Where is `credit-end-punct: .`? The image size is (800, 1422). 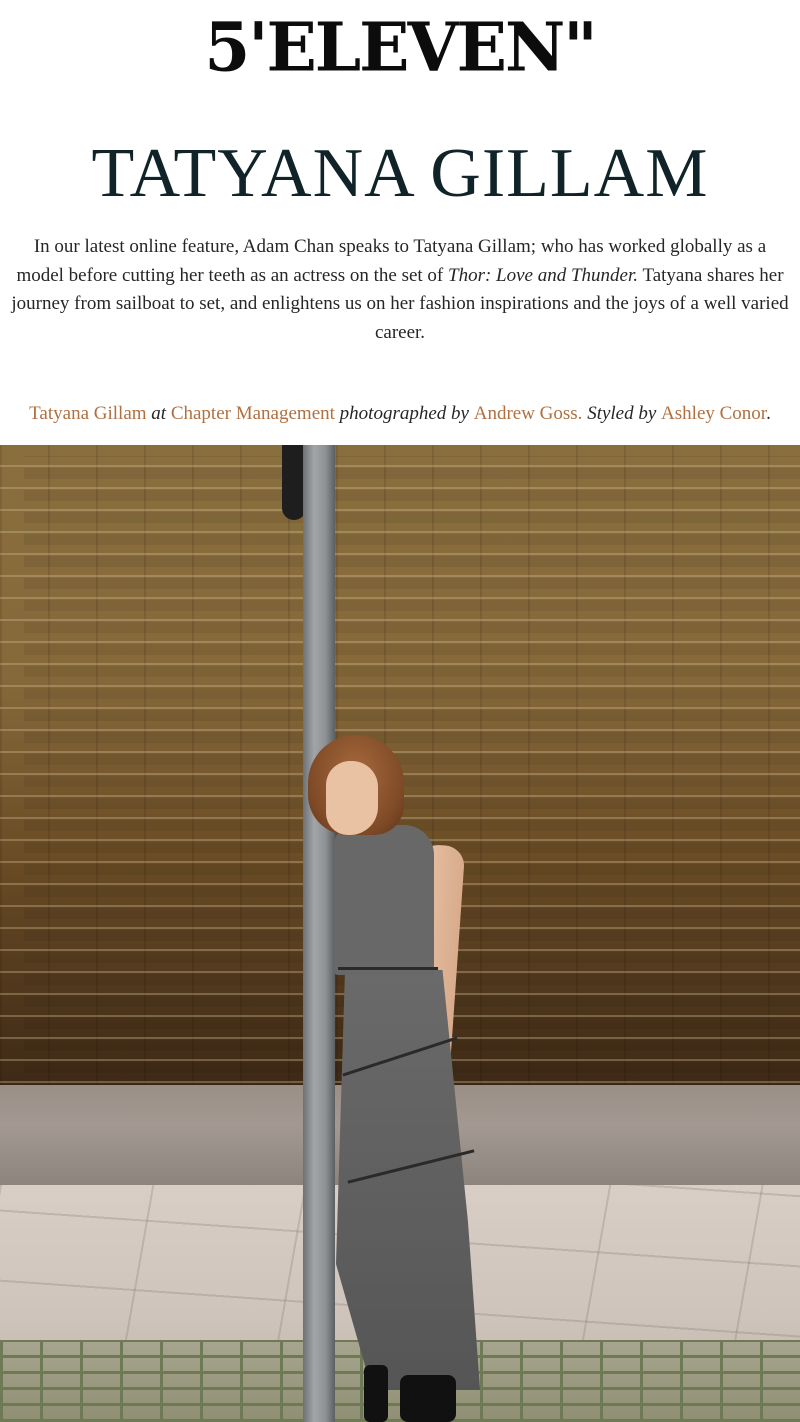
credit-end-punct: . is located at coordinates (768, 413).